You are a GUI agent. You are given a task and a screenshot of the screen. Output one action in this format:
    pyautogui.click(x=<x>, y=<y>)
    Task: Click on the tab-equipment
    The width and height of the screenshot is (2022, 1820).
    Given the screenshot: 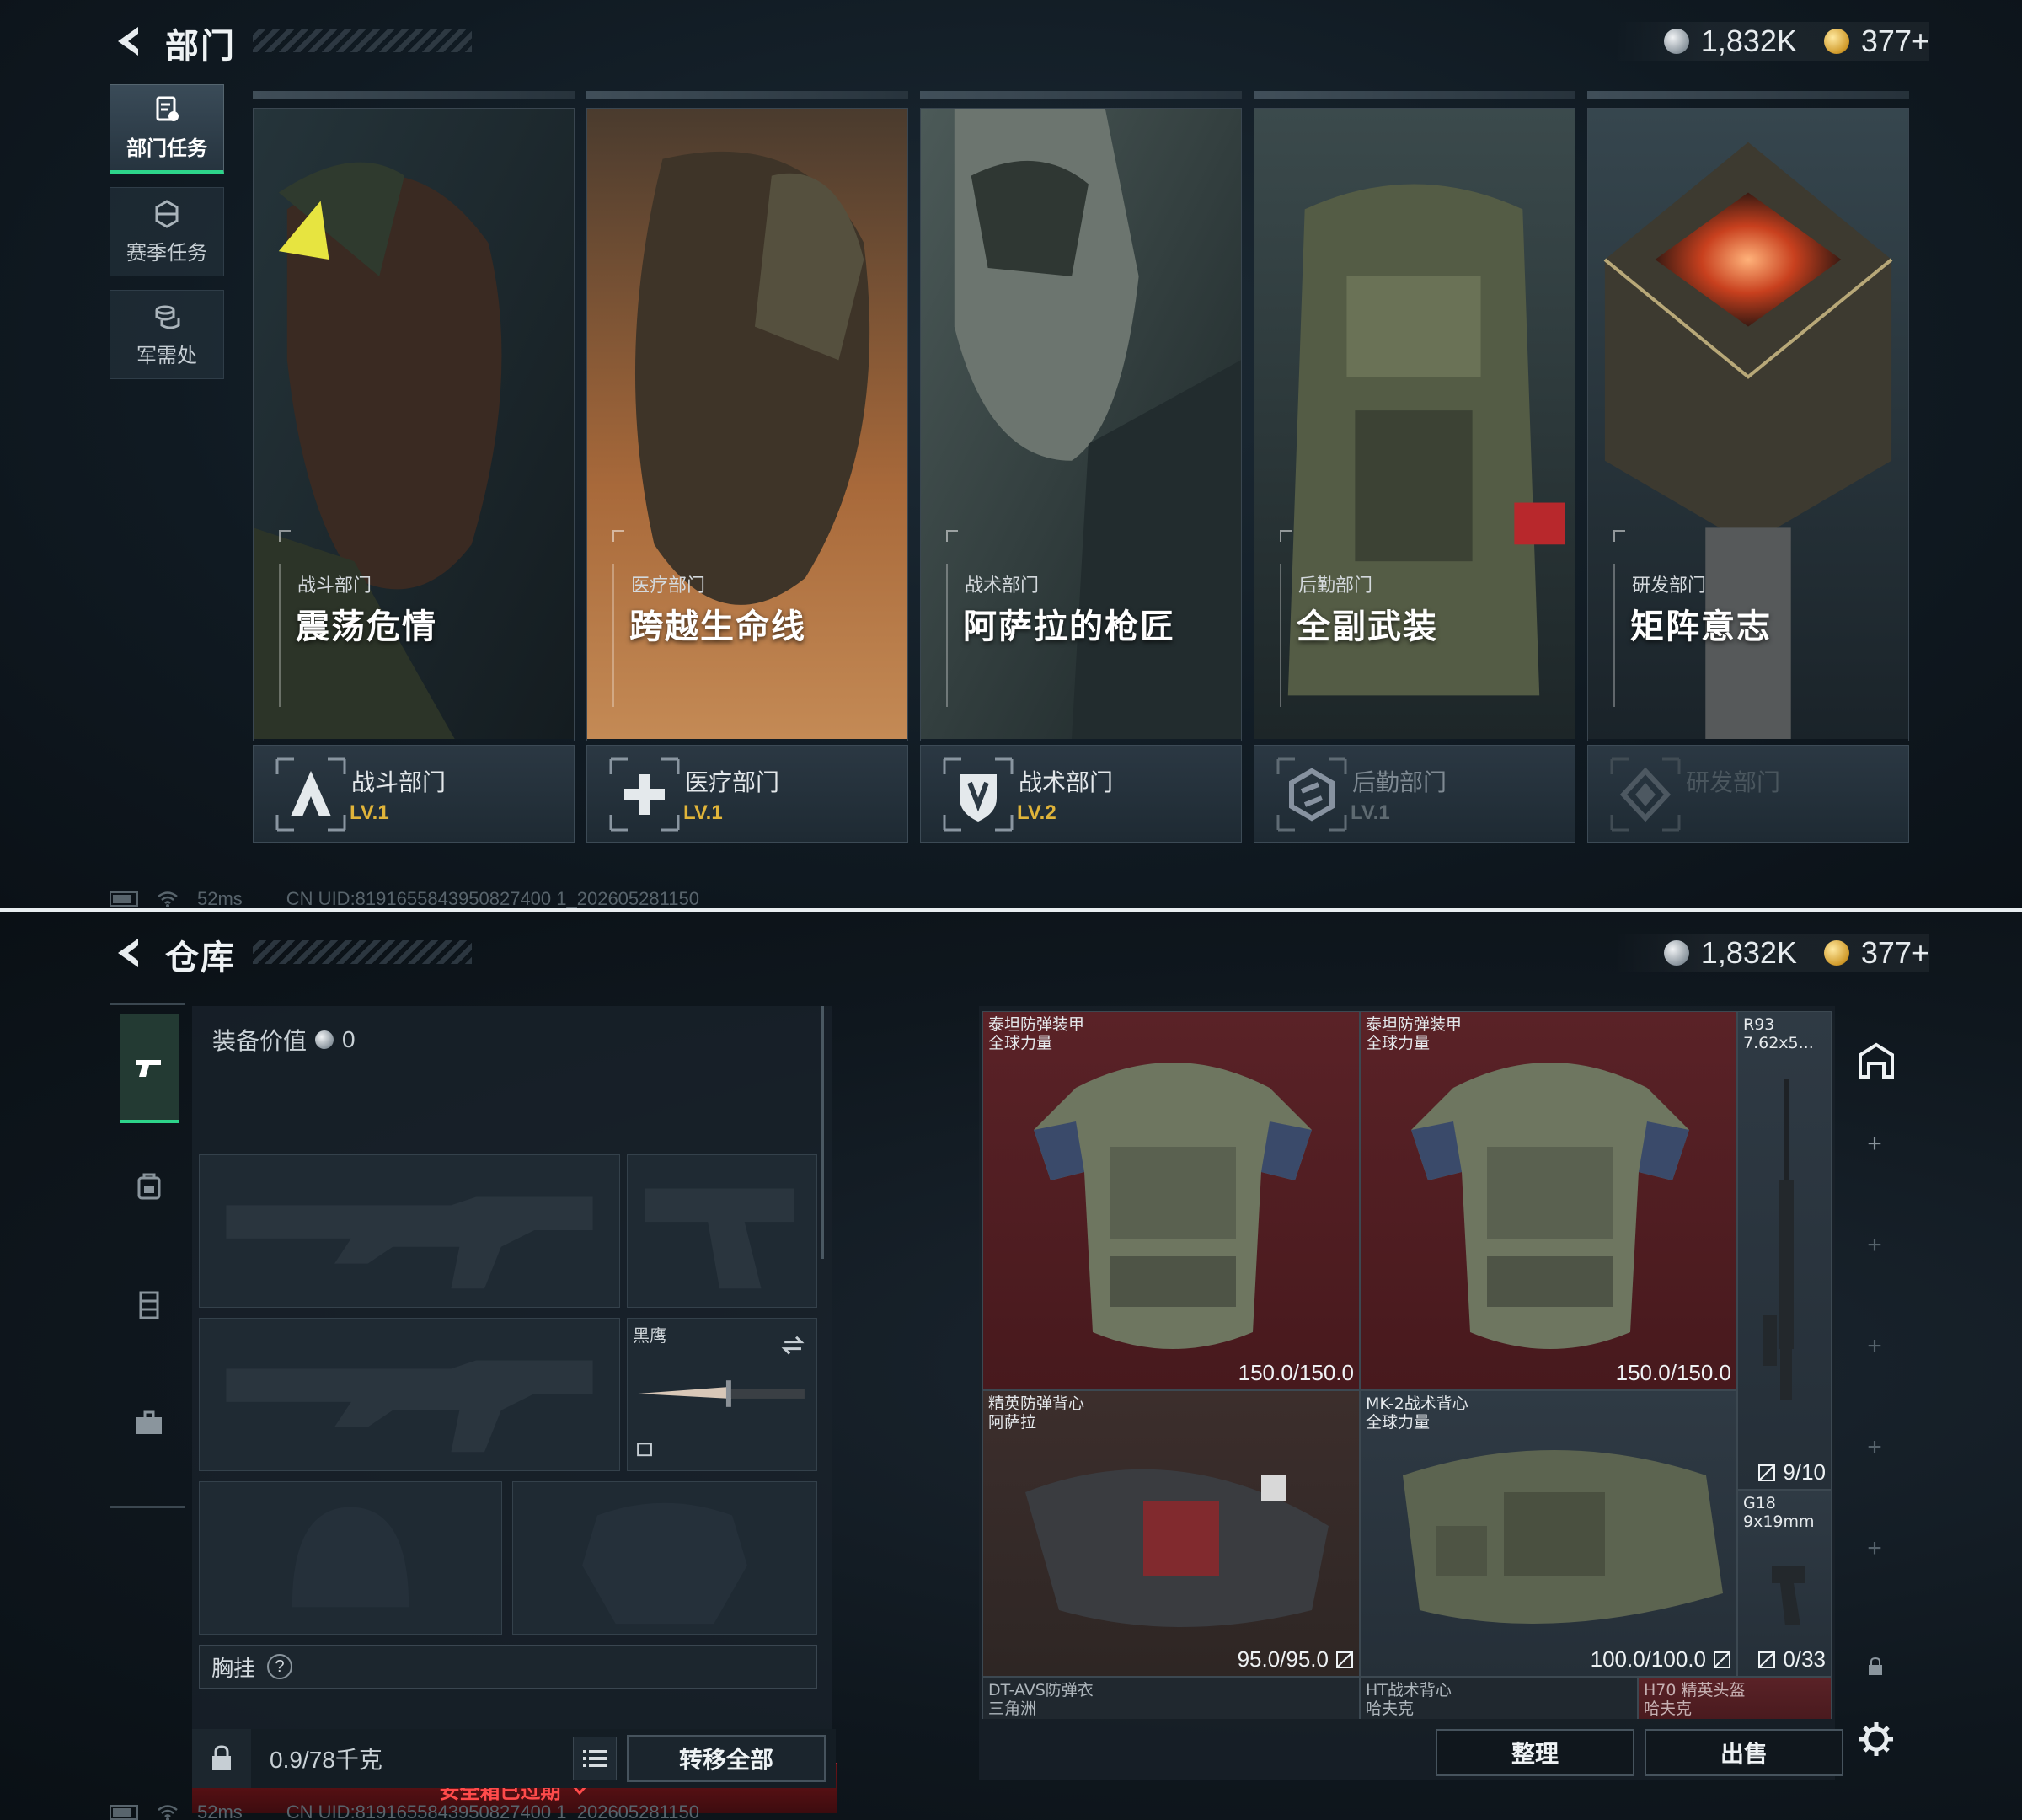 What is the action you would take?
    pyautogui.click(x=149, y=1068)
    